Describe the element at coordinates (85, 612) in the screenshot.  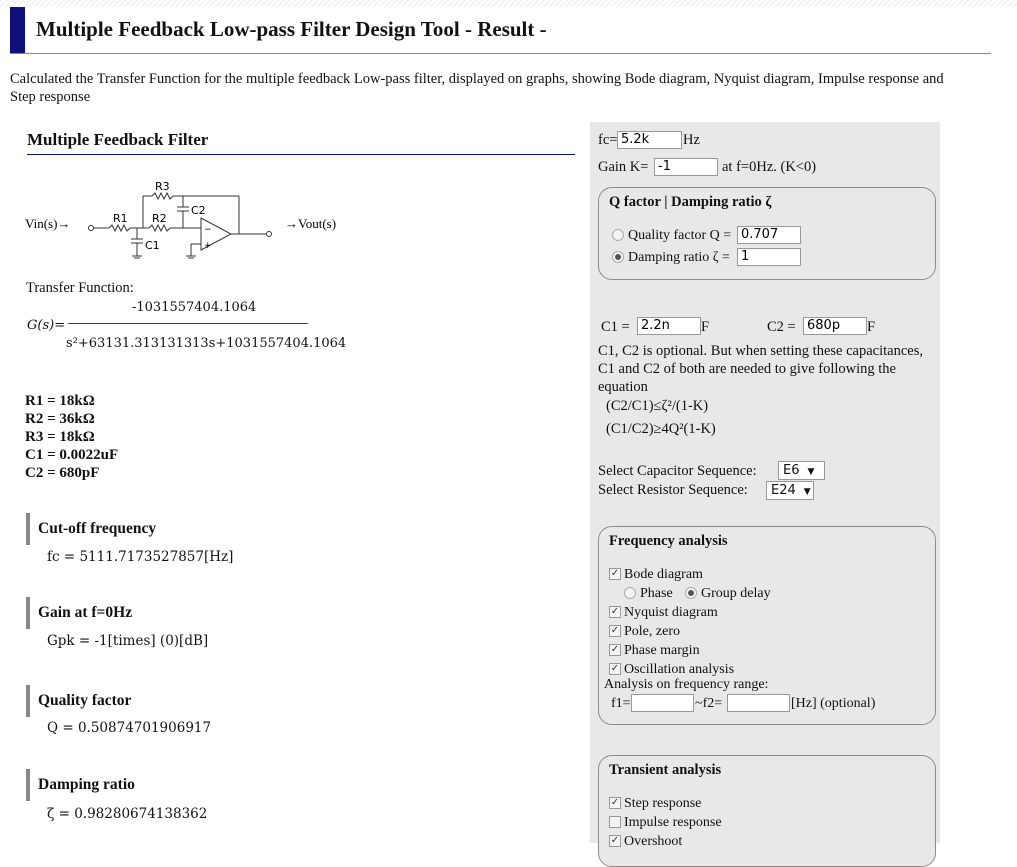
I see `gain-title: Gain at f=0Hz` at that location.